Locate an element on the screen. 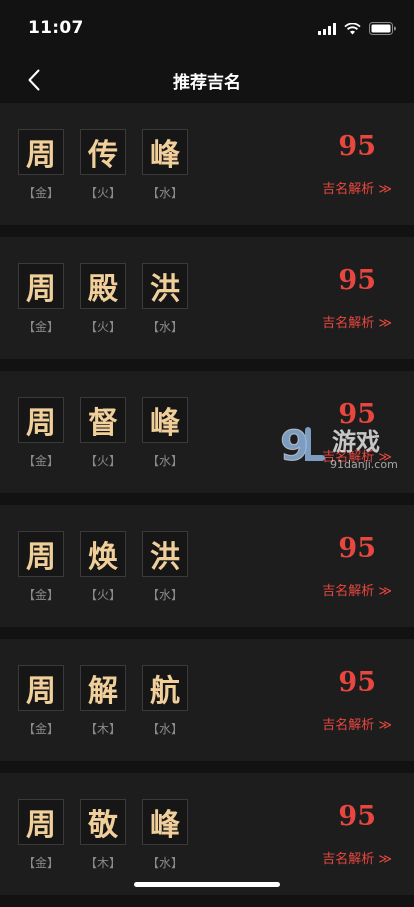  status-time: 11:07 is located at coordinates (56, 28).